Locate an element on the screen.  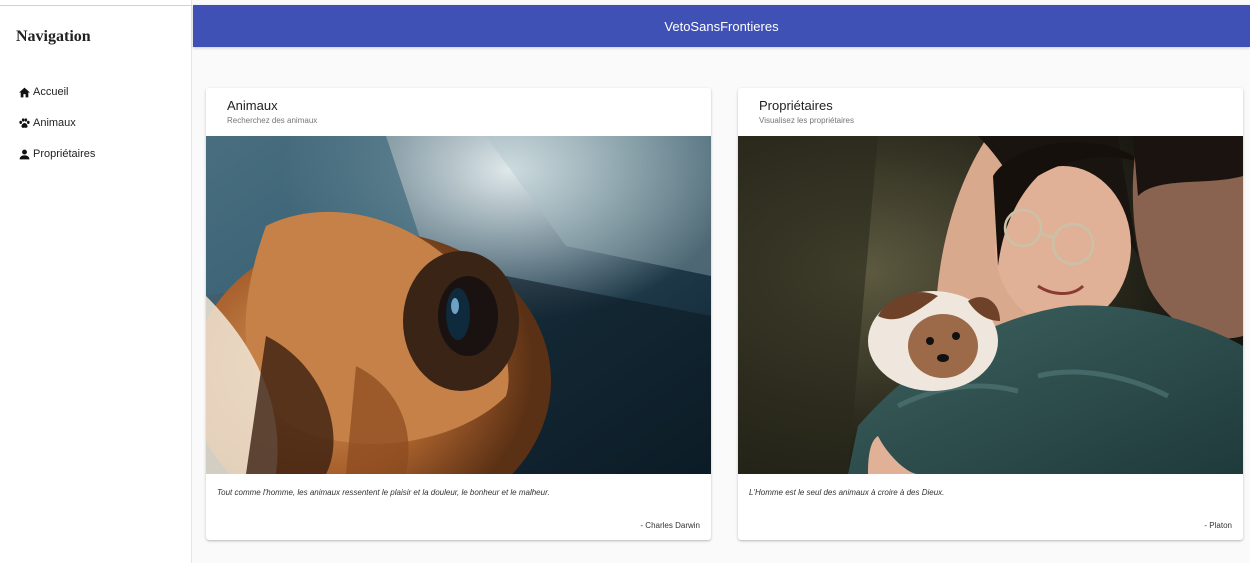
card-author: - Charles Darwin is located at coordinates (670, 525).